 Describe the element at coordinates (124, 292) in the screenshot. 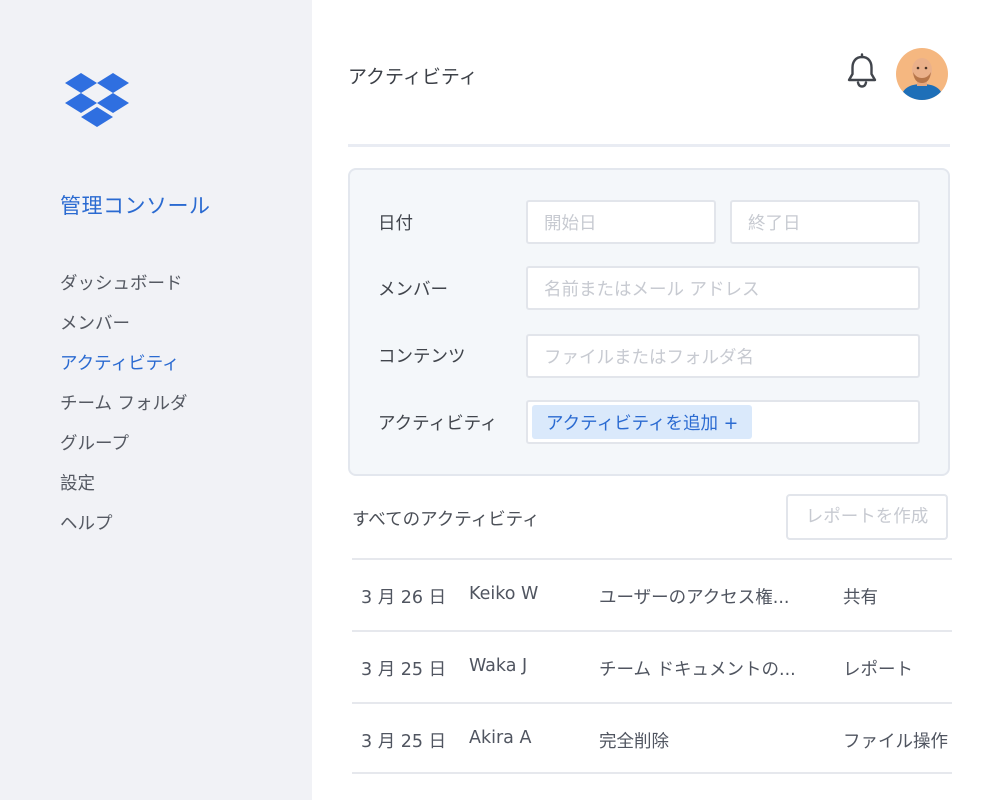

I see `sidebar-item-dashboard: ダッシュボード` at that location.